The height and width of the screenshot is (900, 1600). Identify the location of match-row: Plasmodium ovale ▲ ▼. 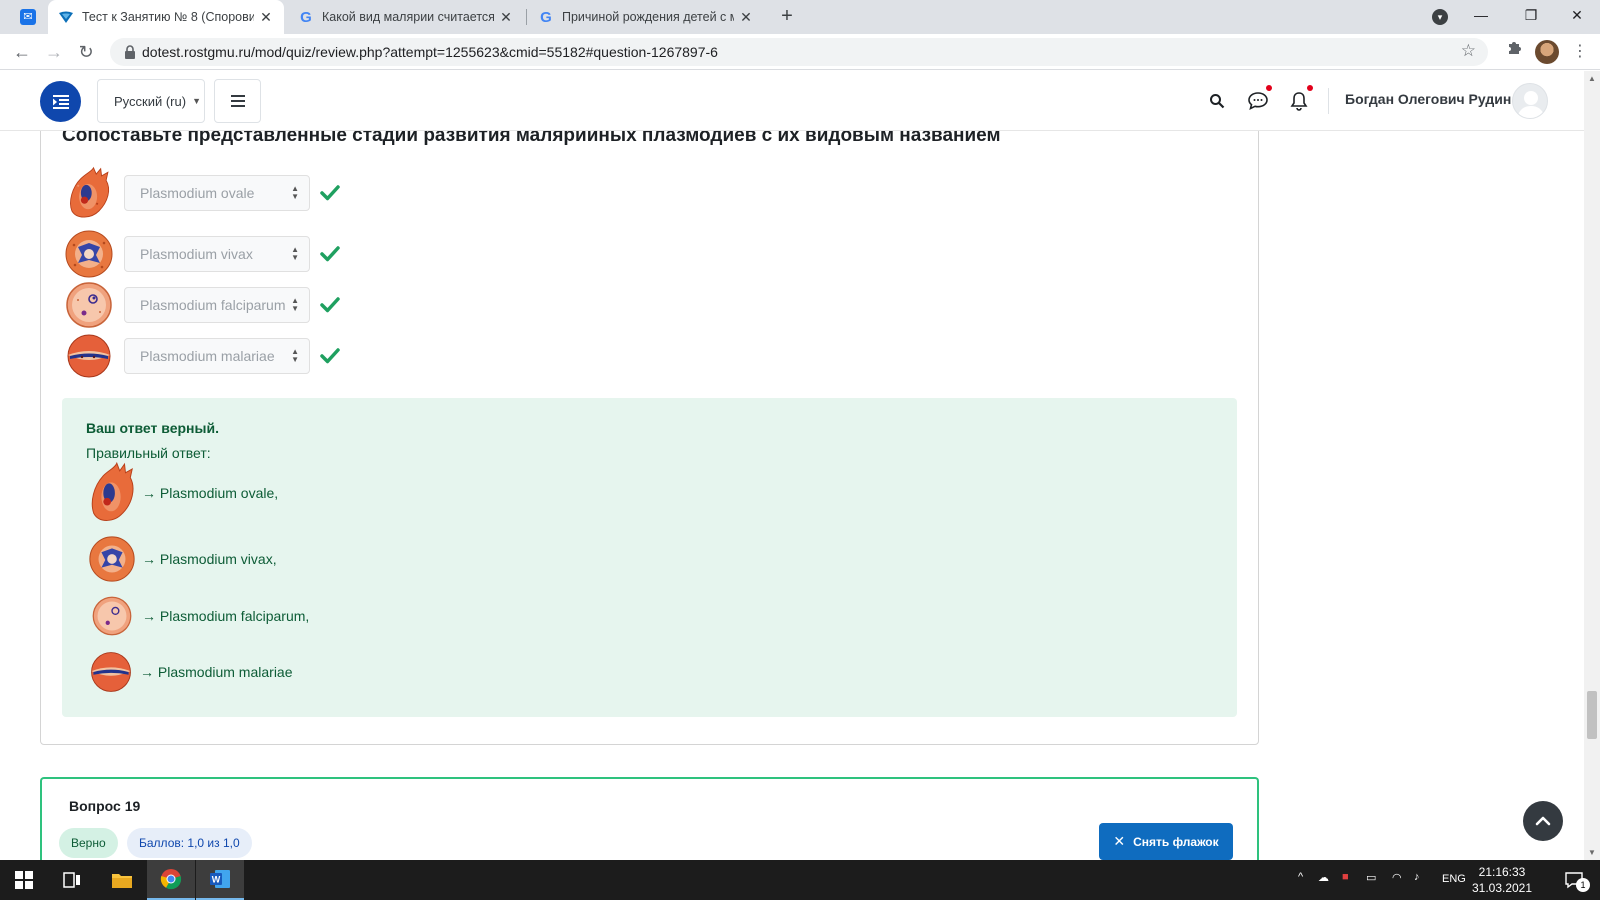
(201, 193).